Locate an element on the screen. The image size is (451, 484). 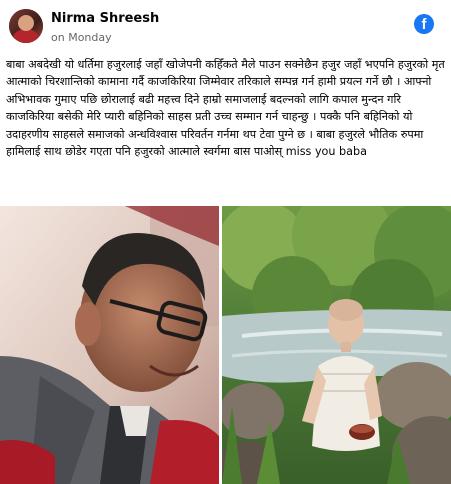
author-name: Nirma Shreesh is located at coordinates (105, 18).